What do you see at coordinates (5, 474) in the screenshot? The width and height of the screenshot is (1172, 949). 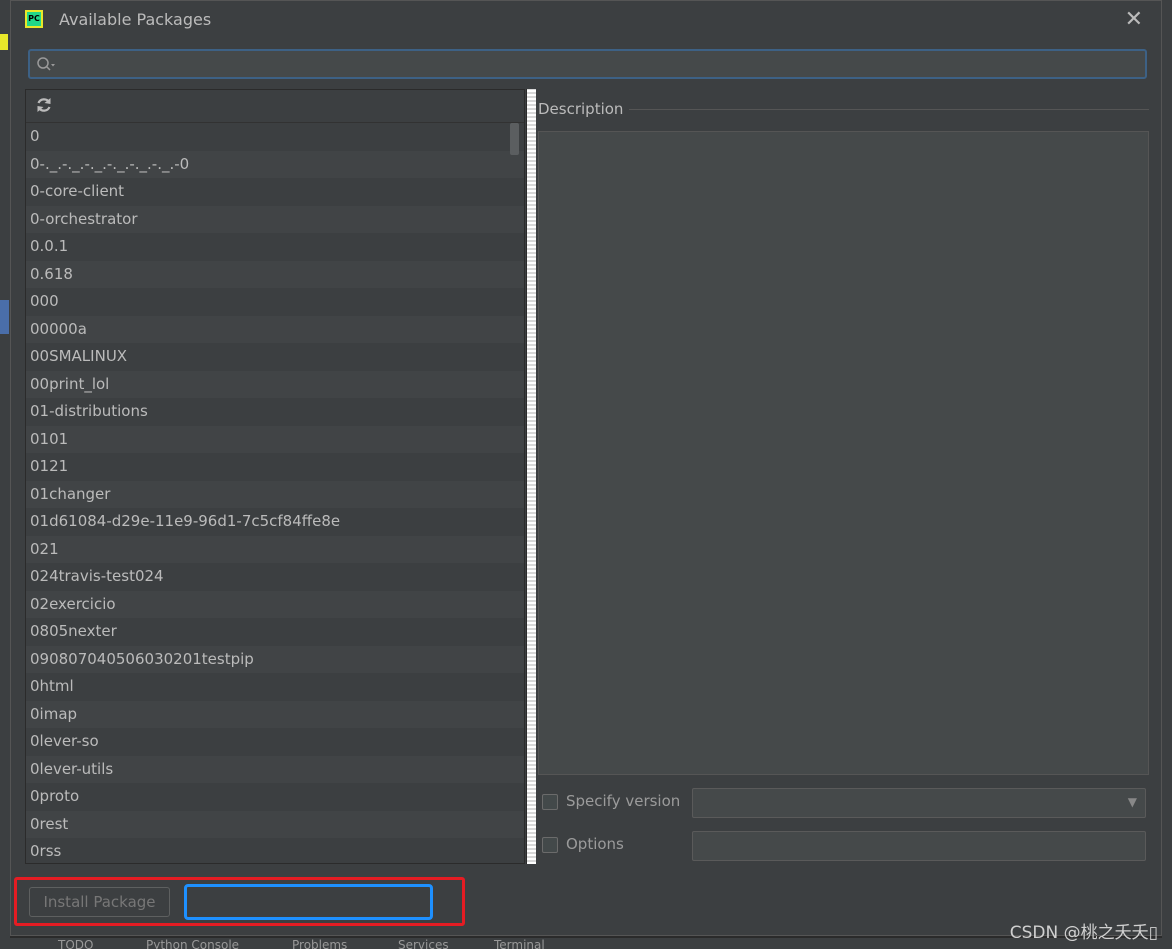 I see `ide-background-left` at bounding box center [5, 474].